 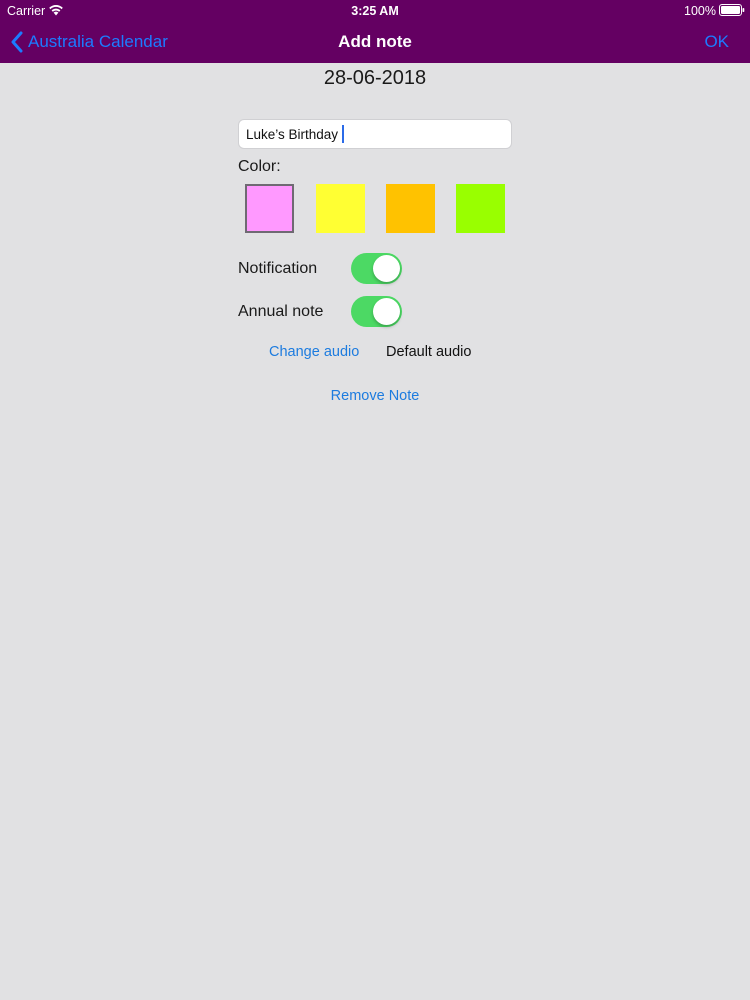 I want to click on note-title-input, so click(x=375, y=134).